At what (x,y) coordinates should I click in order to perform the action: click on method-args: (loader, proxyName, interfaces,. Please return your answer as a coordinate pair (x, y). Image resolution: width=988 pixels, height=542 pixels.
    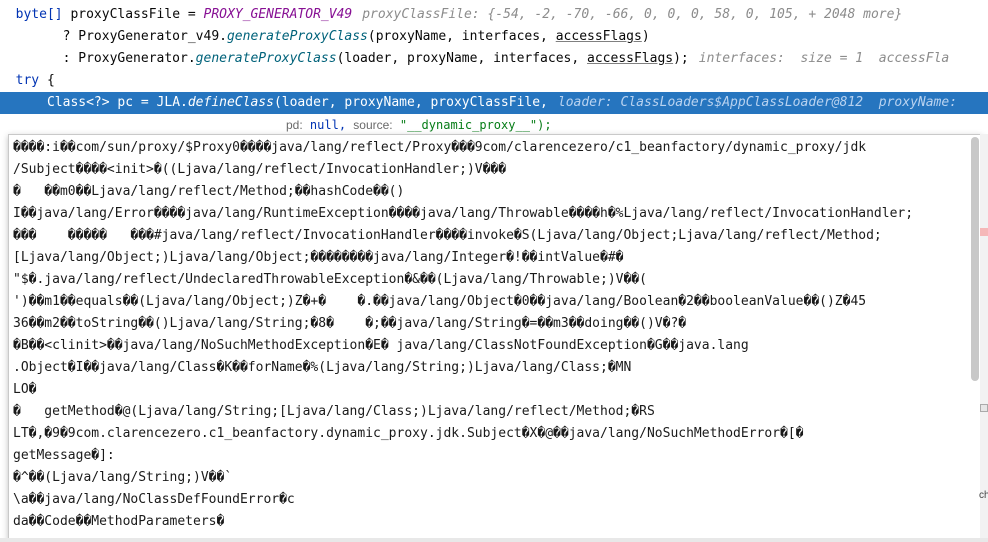
    Looking at the image, I should click on (462, 58).